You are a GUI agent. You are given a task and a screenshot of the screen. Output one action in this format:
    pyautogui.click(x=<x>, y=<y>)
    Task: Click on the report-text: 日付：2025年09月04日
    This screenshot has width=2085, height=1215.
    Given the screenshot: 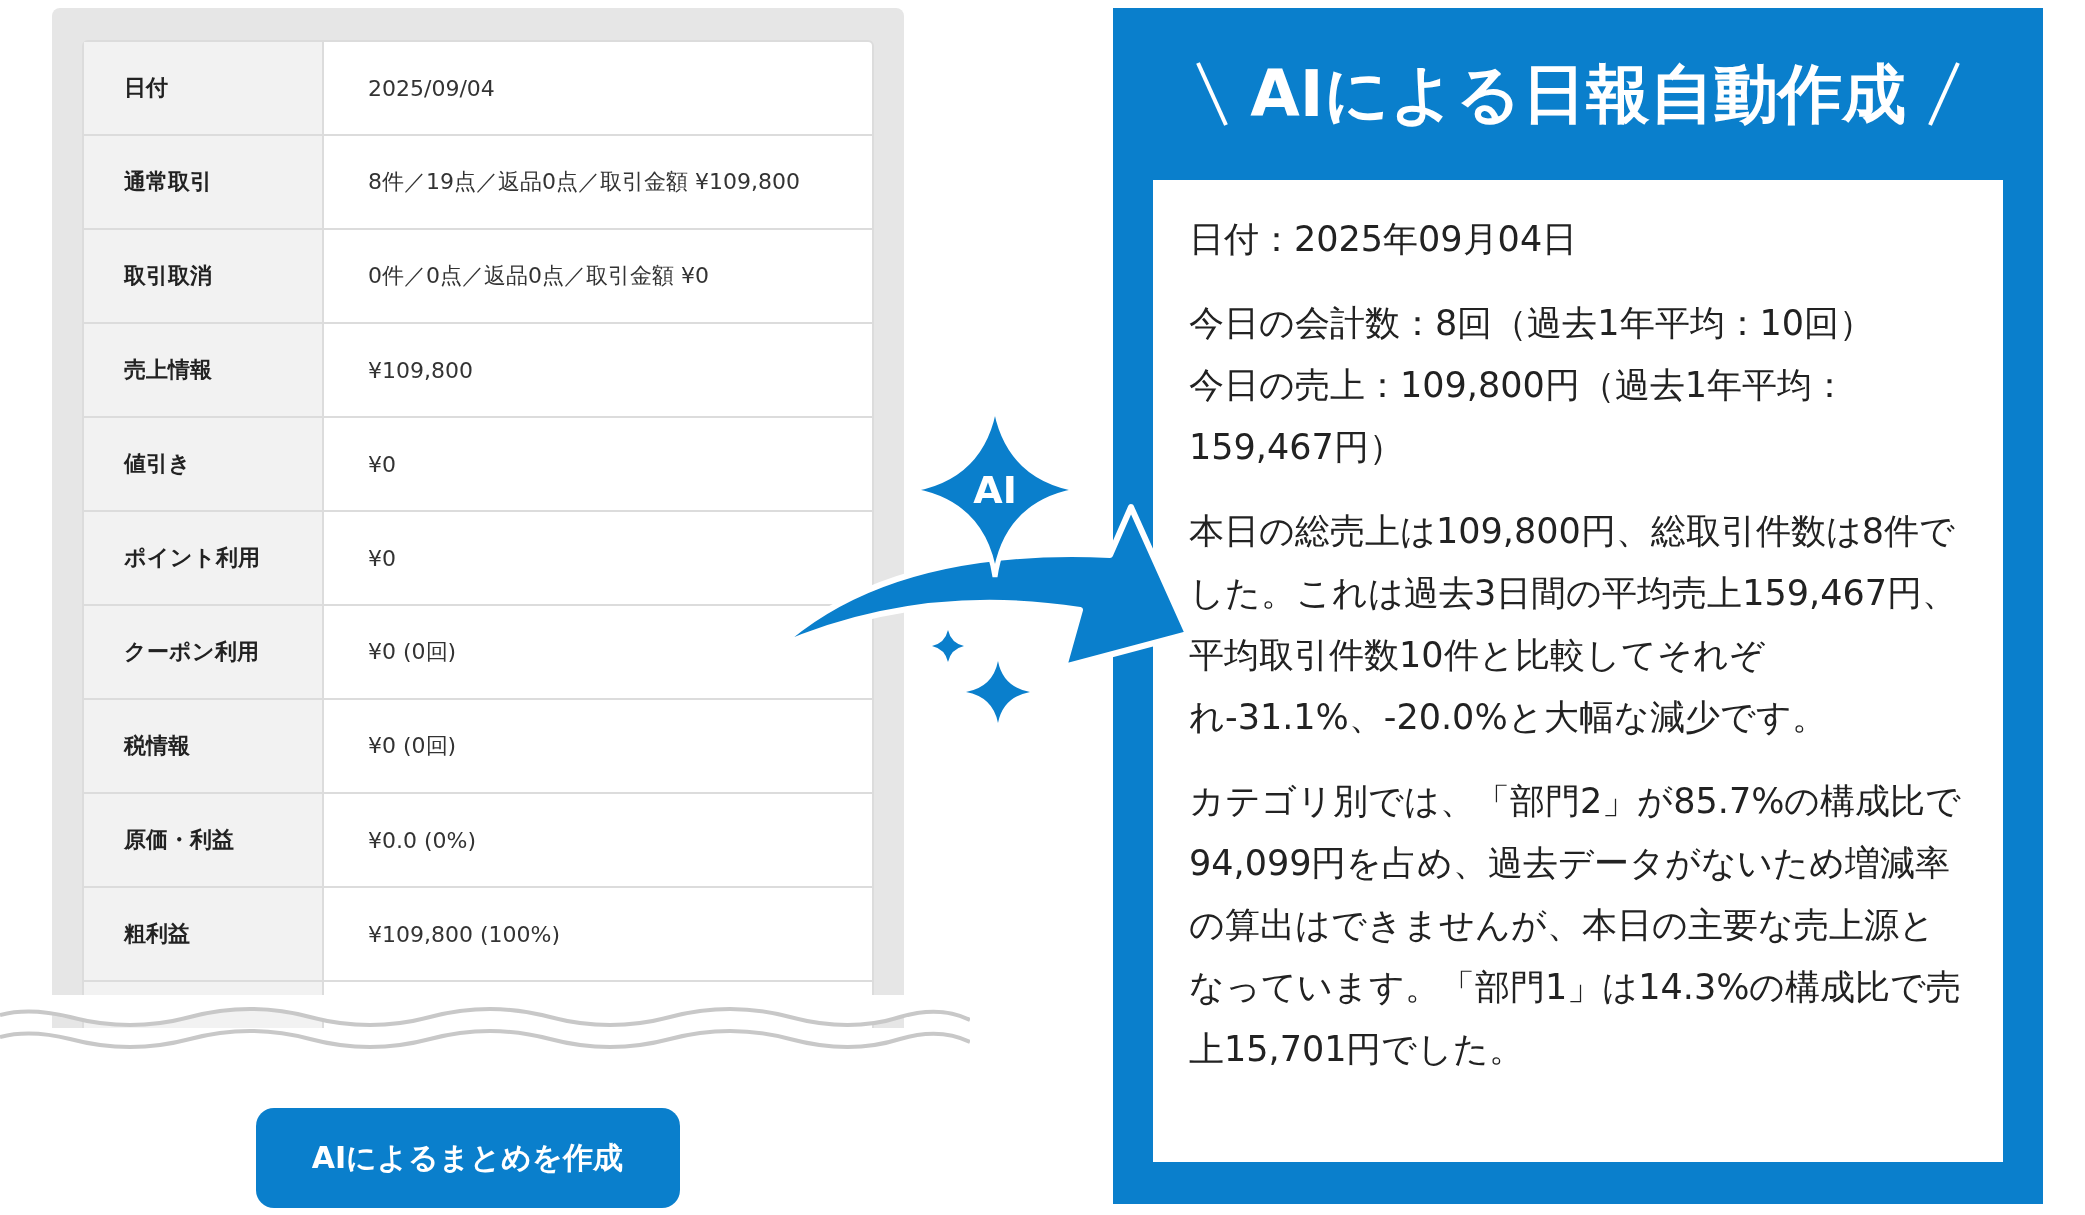 What is the action you would take?
    pyautogui.click(x=1384, y=239)
    